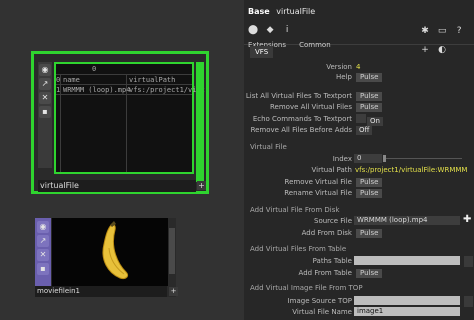 This screenshot has height=320, width=474. I want to click on param-label: Add From Table, so click(325, 273).